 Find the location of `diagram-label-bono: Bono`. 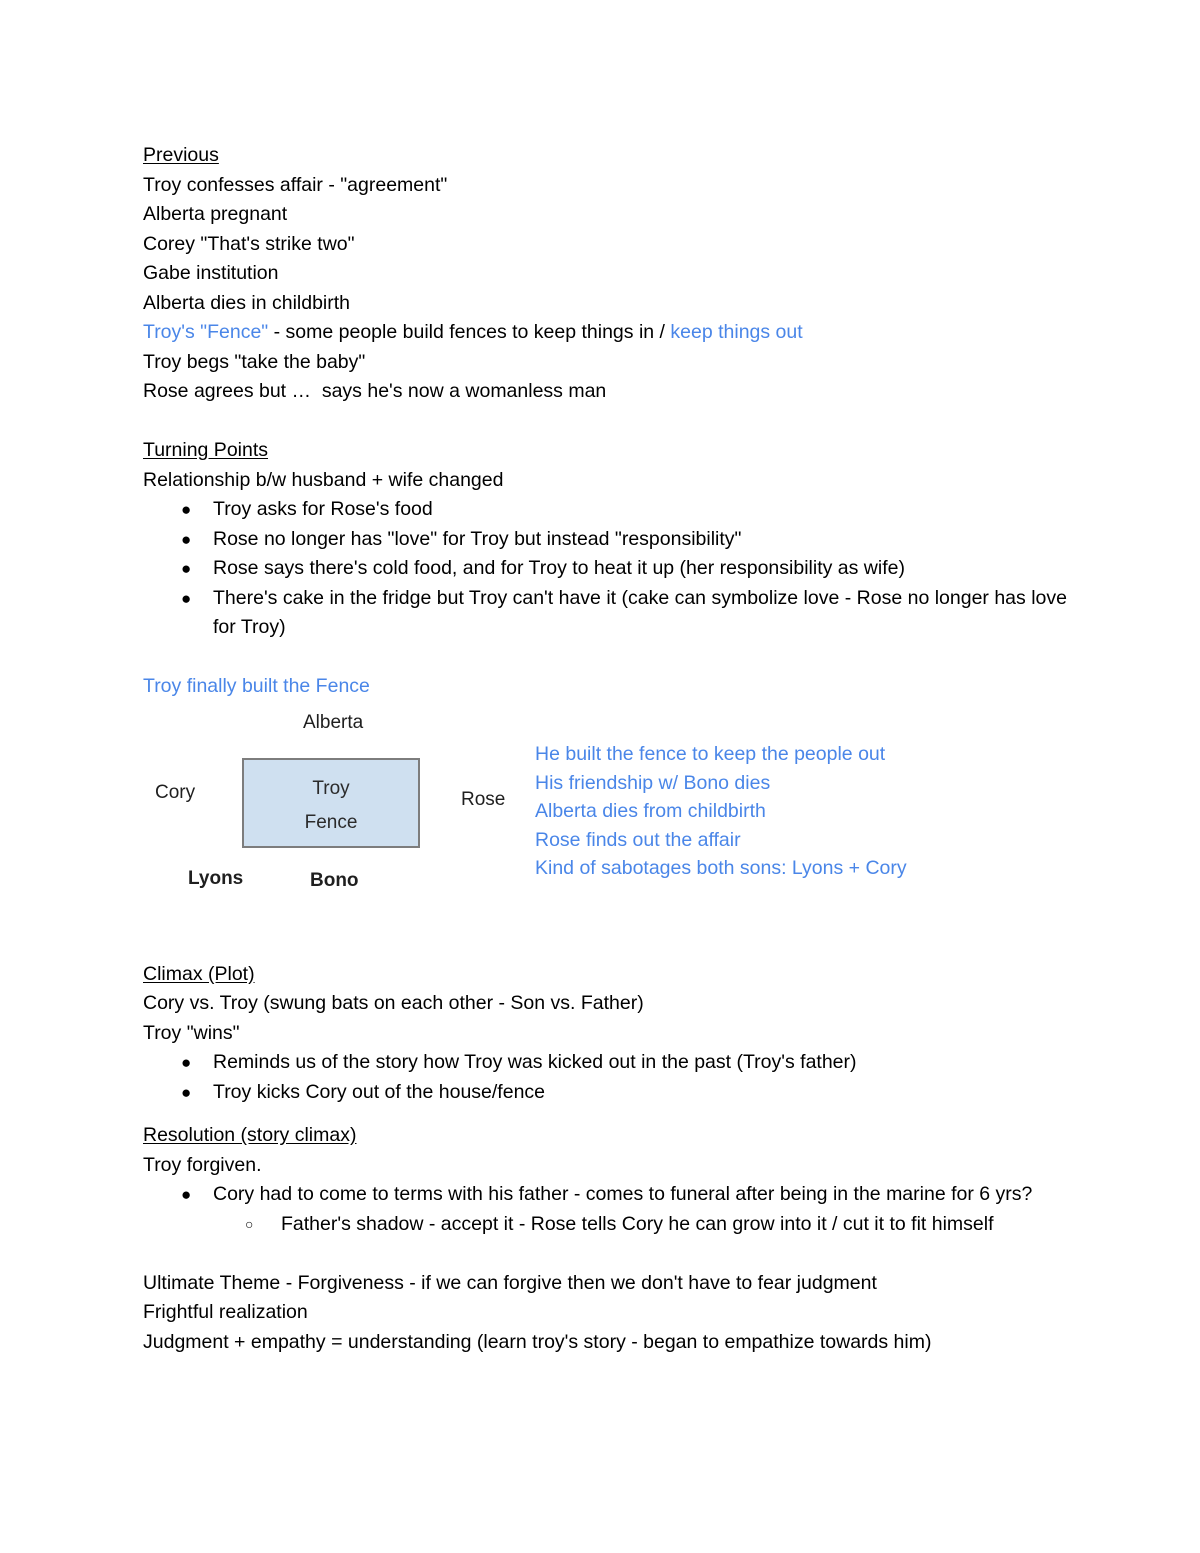

diagram-label-bono: Bono is located at coordinates (334, 880).